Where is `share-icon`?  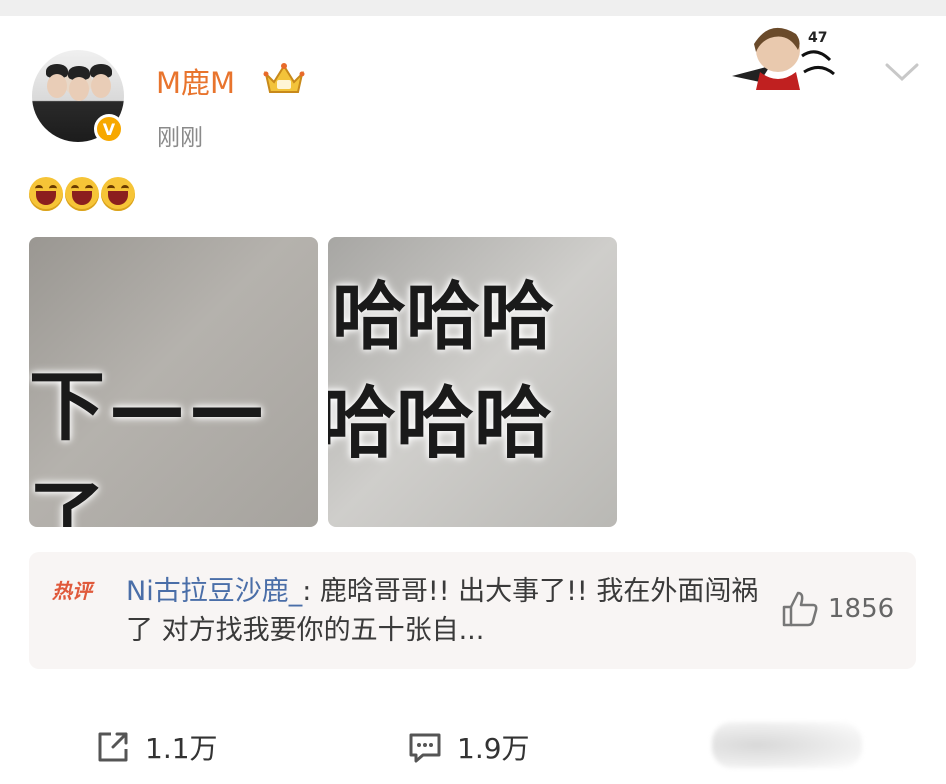 share-icon is located at coordinates (113, 747).